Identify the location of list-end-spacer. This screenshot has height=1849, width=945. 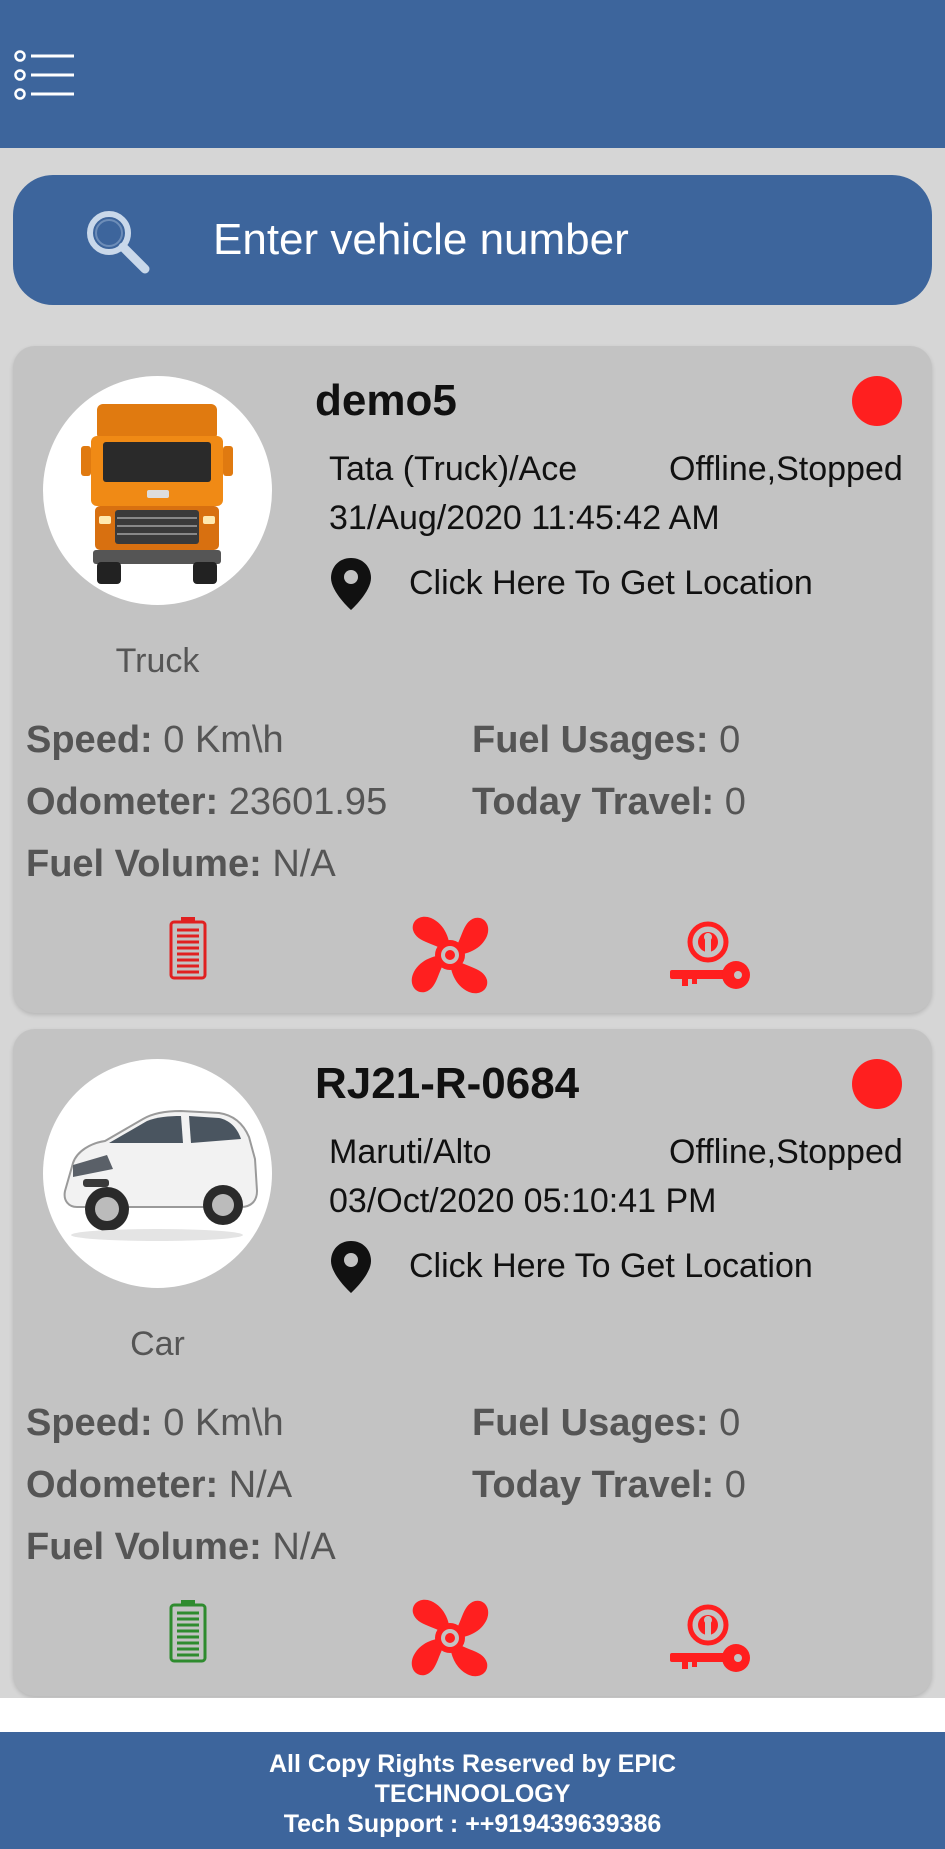
(472, 1715).